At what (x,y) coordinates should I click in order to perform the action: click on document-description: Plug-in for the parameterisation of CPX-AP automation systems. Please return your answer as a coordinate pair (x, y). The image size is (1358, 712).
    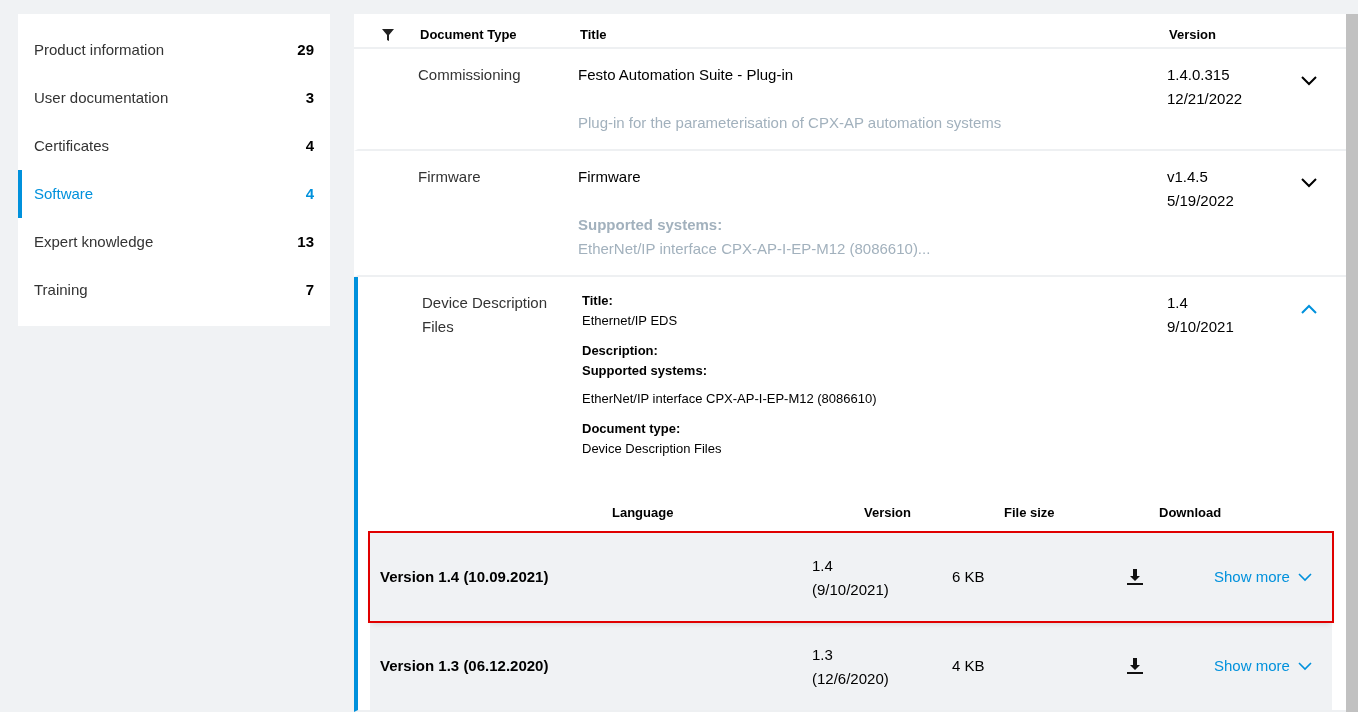
    Looking at the image, I should click on (790, 123).